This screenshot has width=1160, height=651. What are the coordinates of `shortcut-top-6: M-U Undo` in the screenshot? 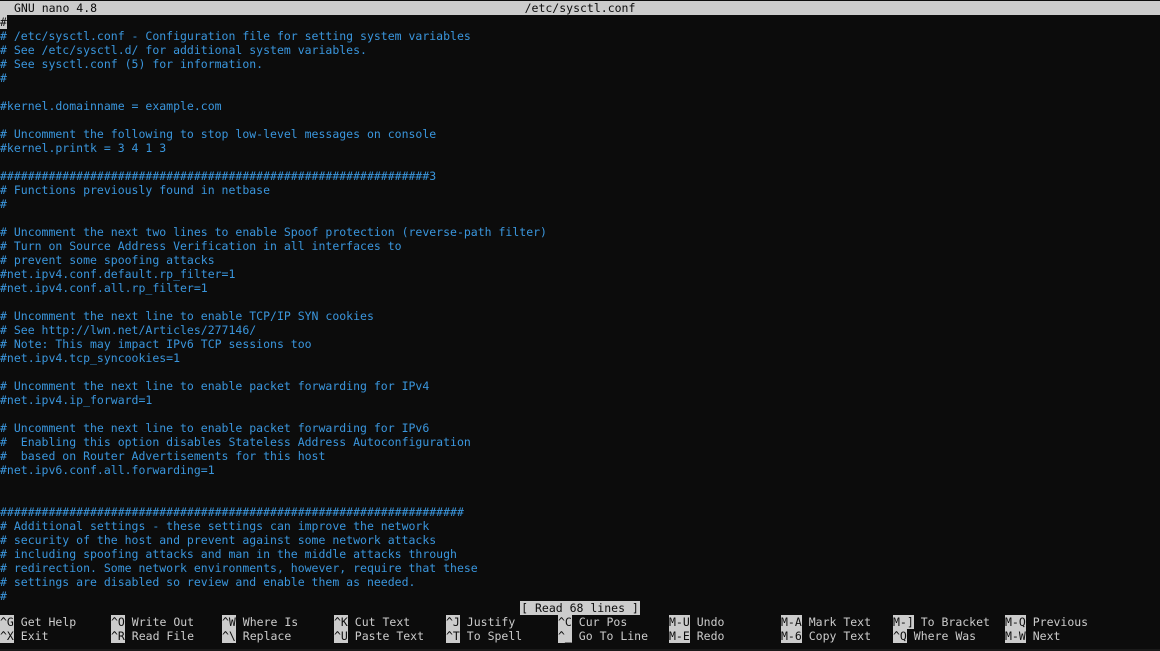 It's located at (696, 622).